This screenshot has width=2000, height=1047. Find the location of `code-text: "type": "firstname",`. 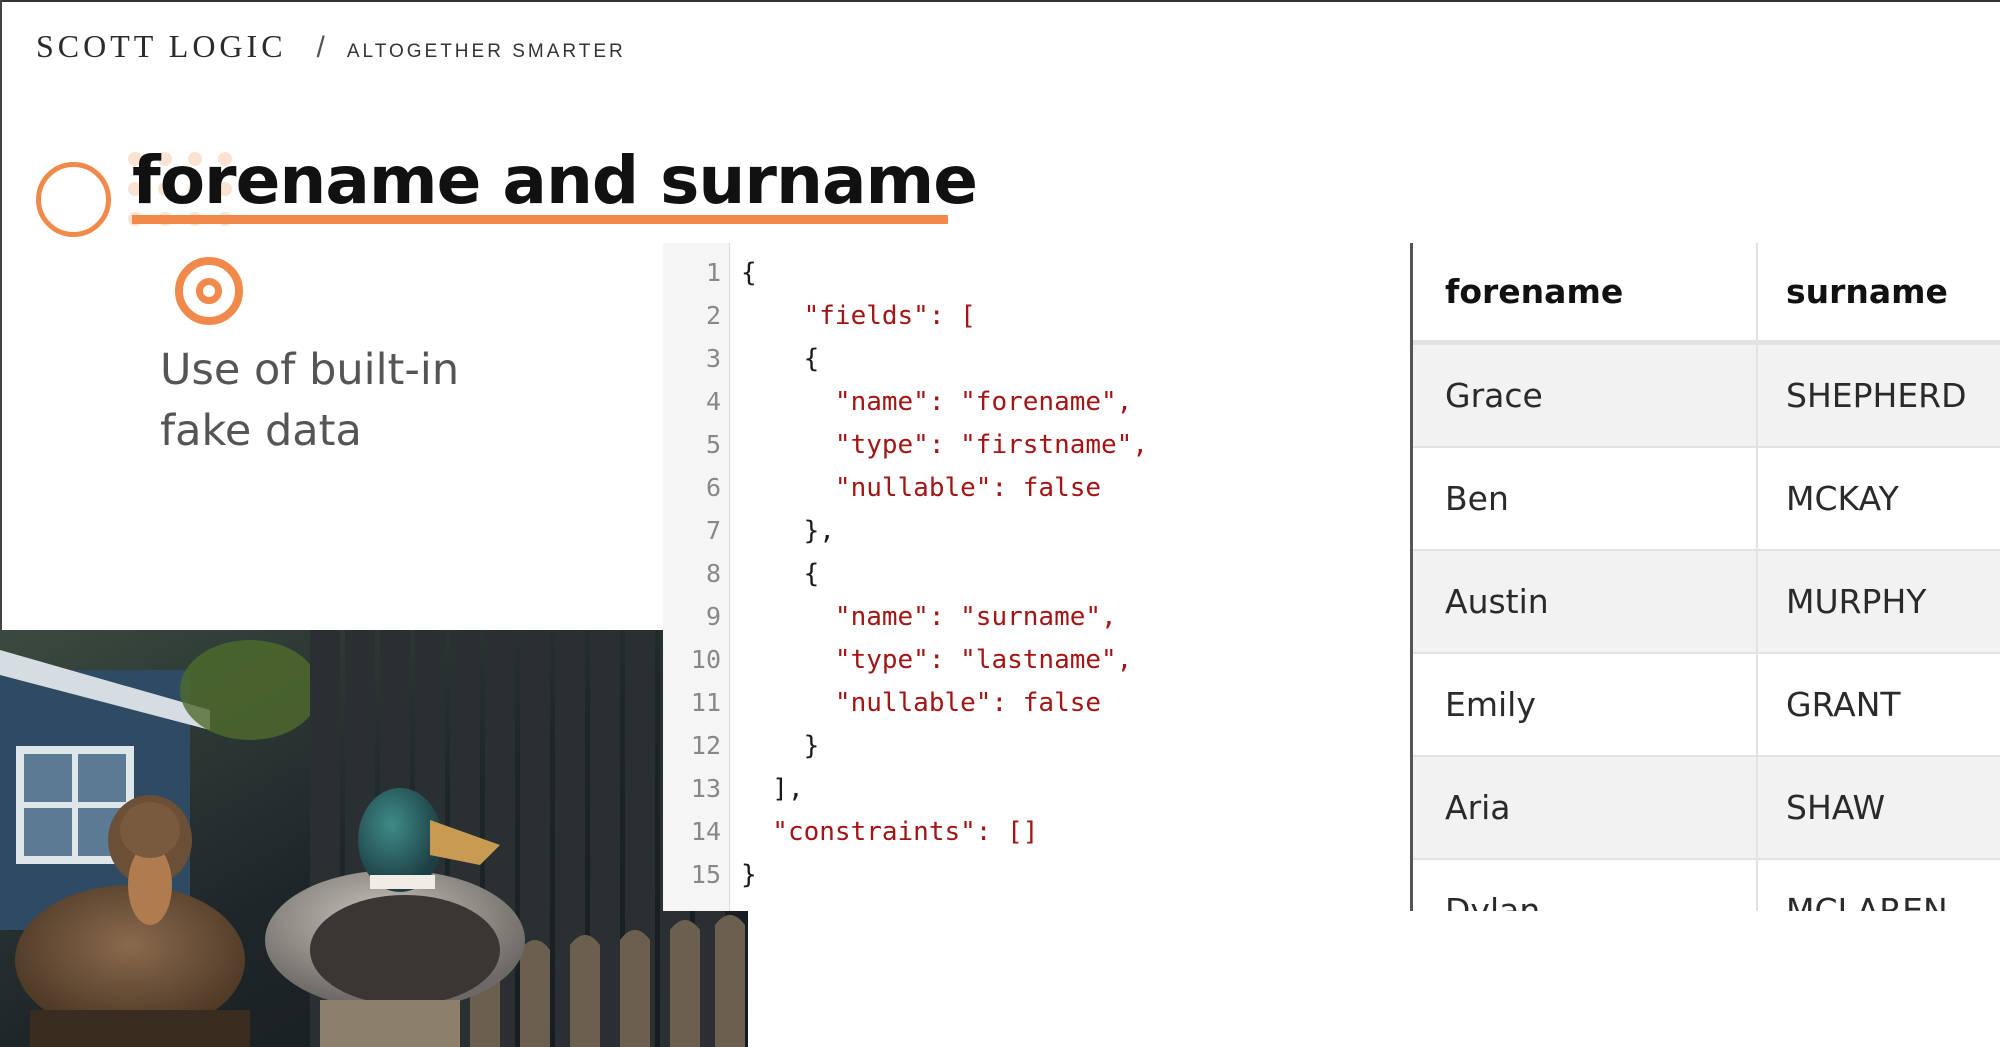

code-text: "type": "firstname", is located at coordinates (944, 444).